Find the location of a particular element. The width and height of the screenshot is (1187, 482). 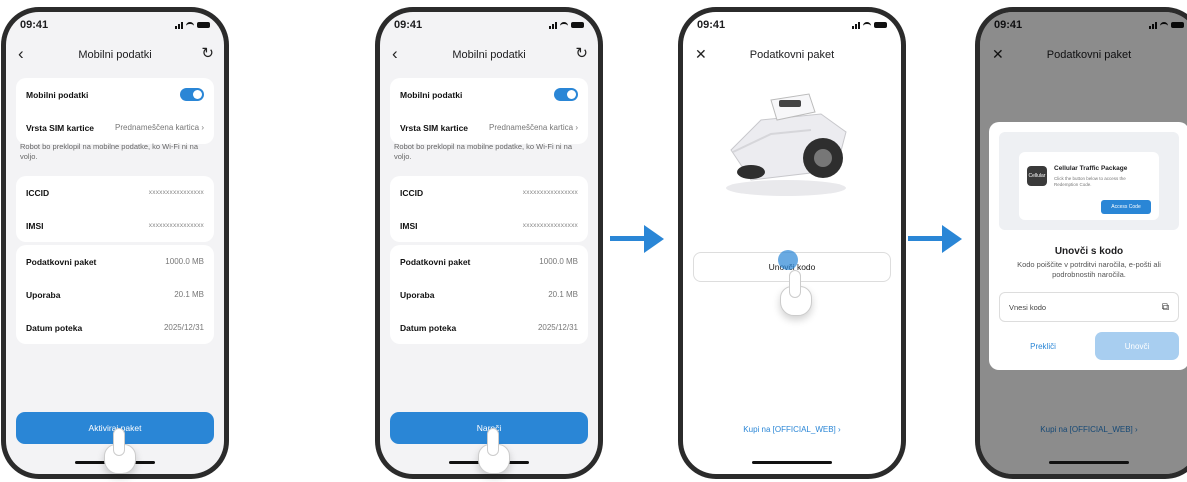

code-input: Vnesi kodo ⧉ is located at coordinates (1089, 307).